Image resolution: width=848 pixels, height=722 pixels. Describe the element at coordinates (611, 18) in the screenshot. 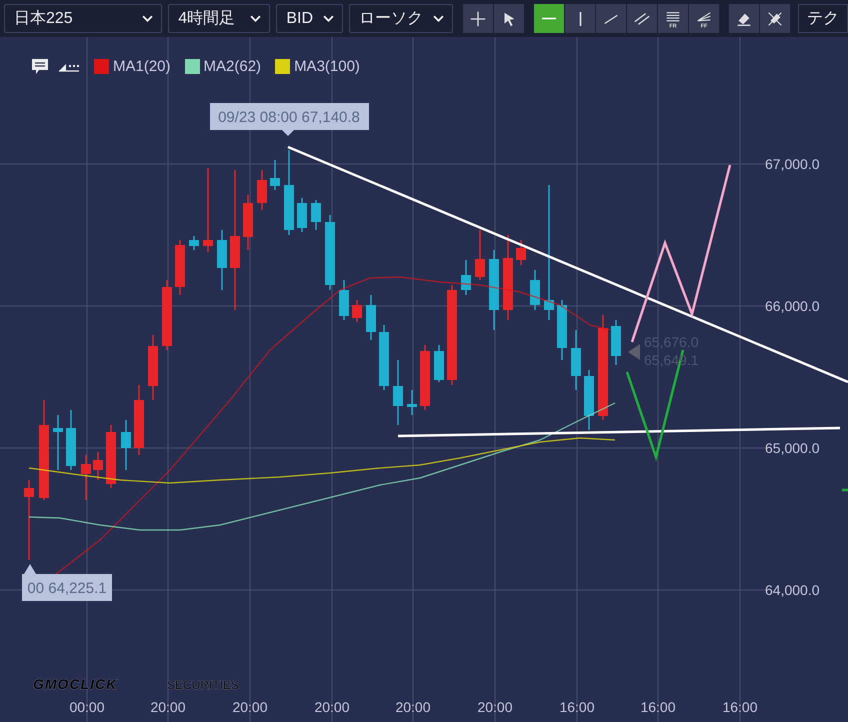

I see `trend-tool-button` at that location.